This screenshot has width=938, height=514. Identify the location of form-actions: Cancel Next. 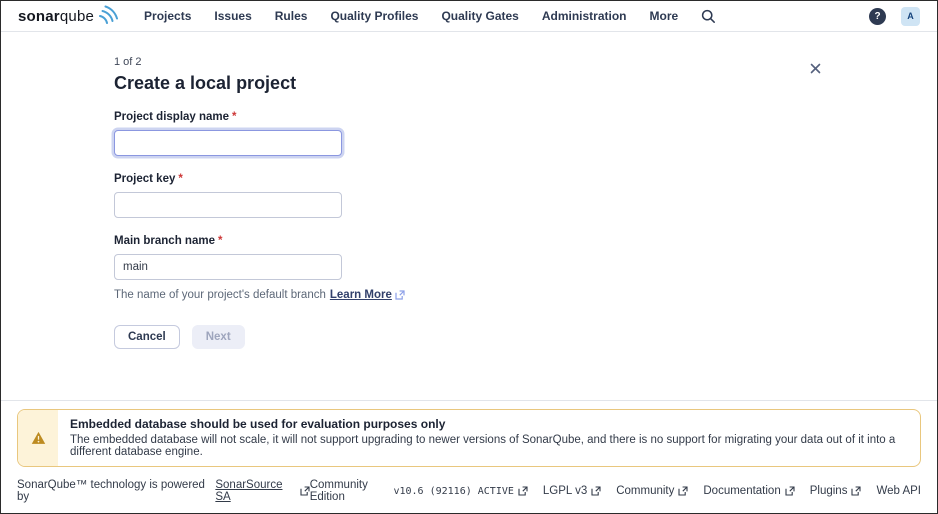
(525, 337).